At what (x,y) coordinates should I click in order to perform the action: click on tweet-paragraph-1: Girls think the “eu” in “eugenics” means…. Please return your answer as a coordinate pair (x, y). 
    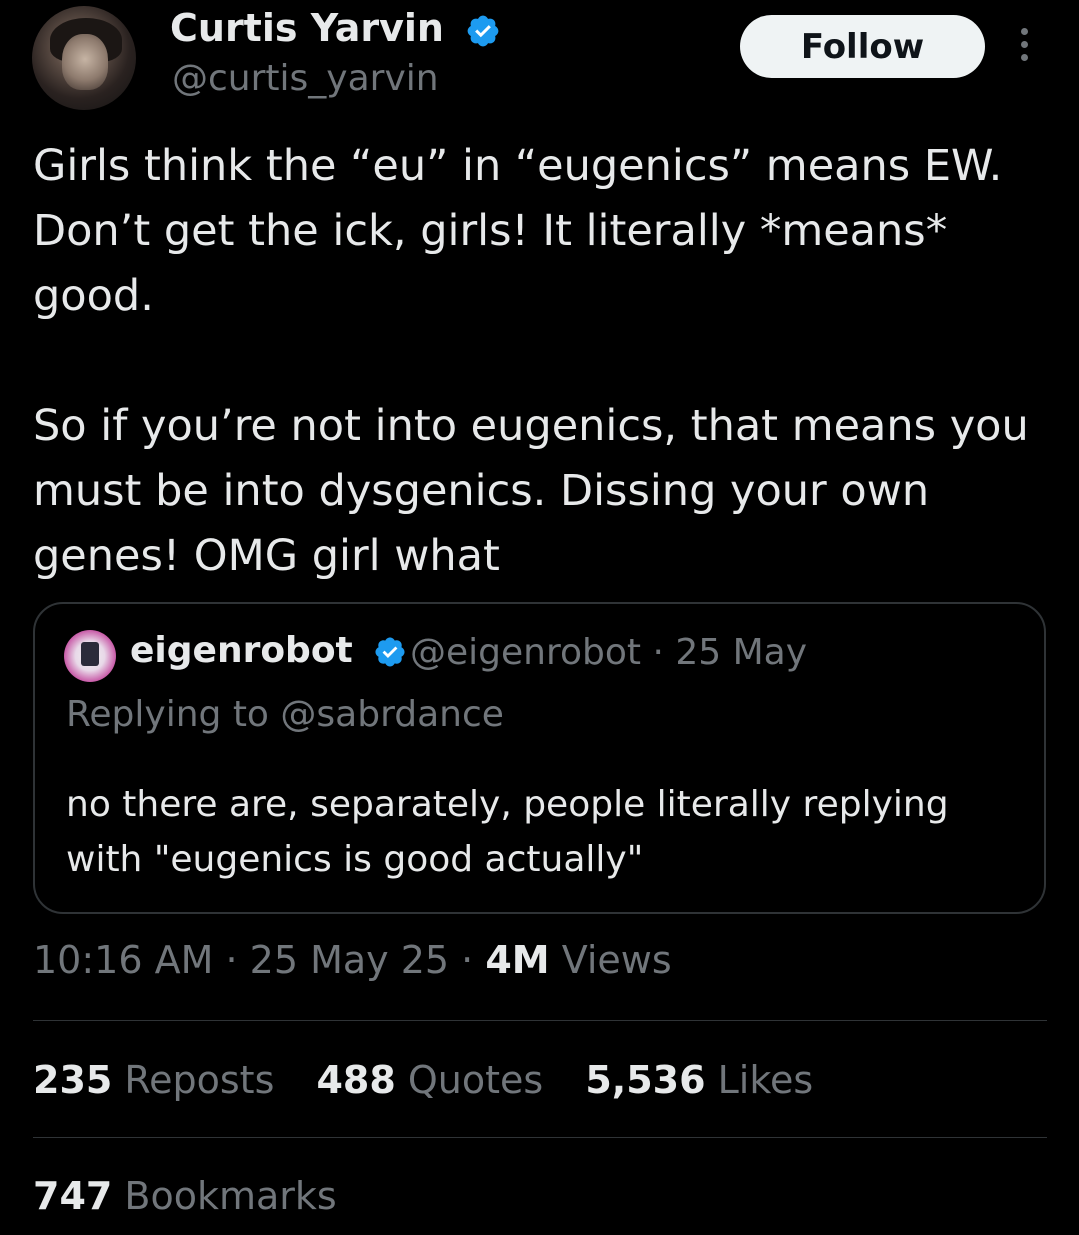
    Looking at the image, I should click on (518, 231).